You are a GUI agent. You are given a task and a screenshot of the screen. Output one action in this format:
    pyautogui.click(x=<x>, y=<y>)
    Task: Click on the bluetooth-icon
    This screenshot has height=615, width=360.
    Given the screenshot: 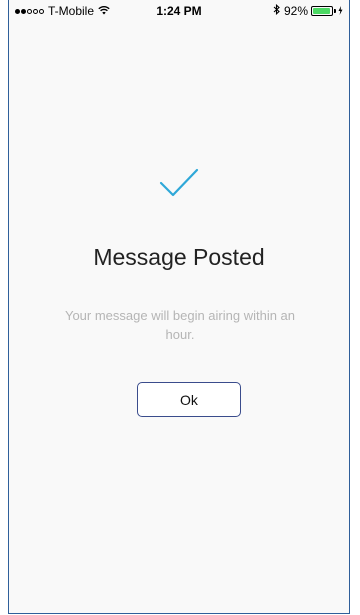 What is the action you would take?
    pyautogui.click(x=276, y=10)
    